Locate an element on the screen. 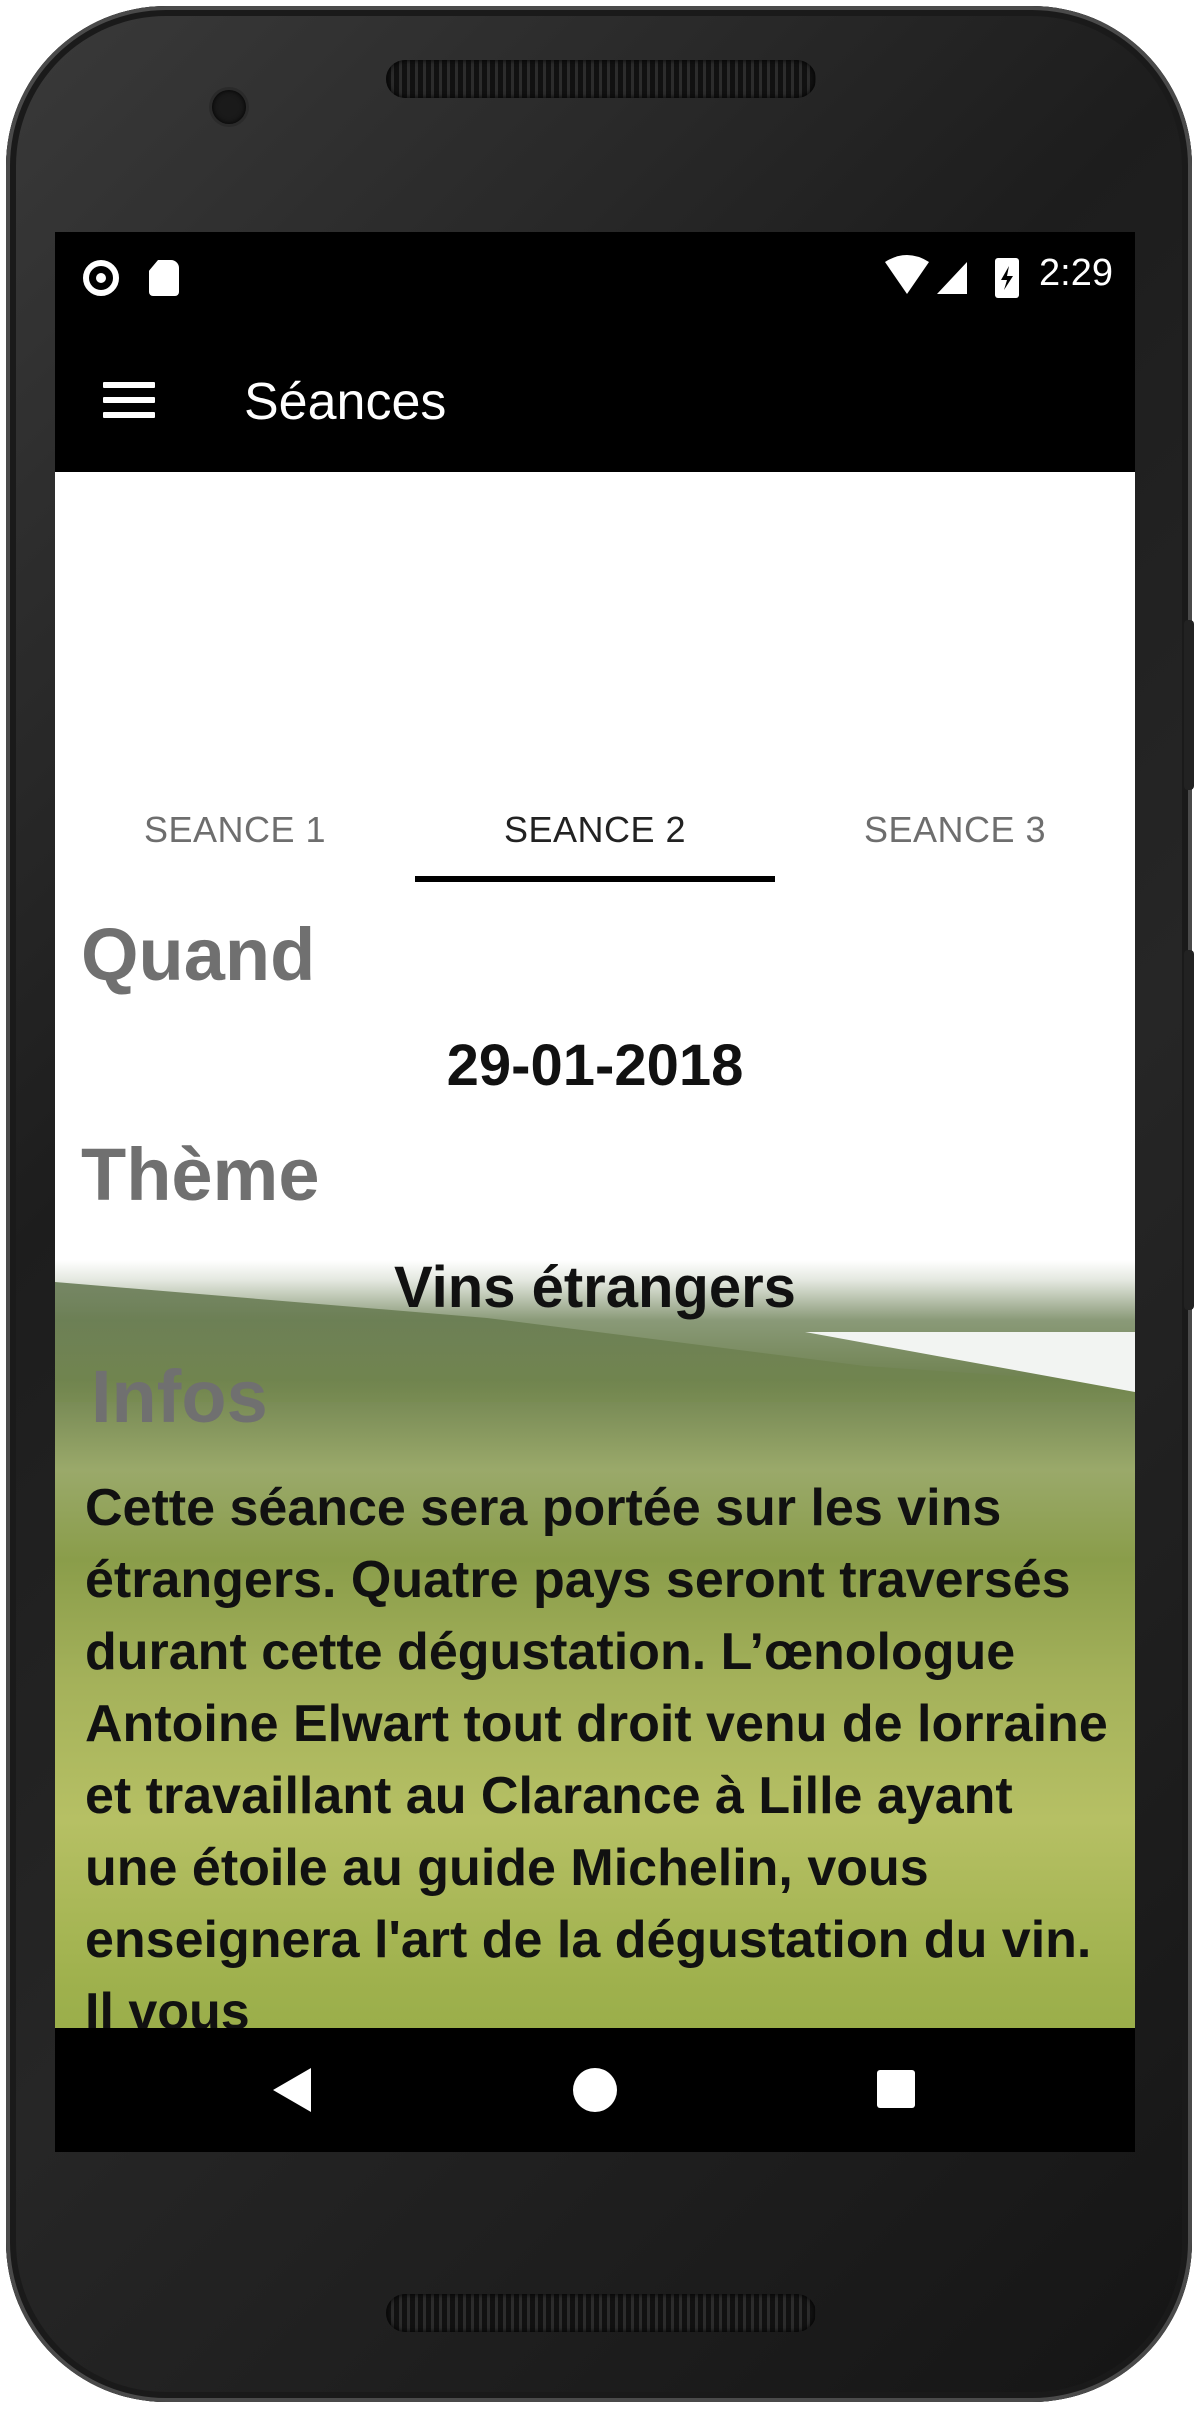  tab-seance-1: SEANCE 1 is located at coordinates (235, 820).